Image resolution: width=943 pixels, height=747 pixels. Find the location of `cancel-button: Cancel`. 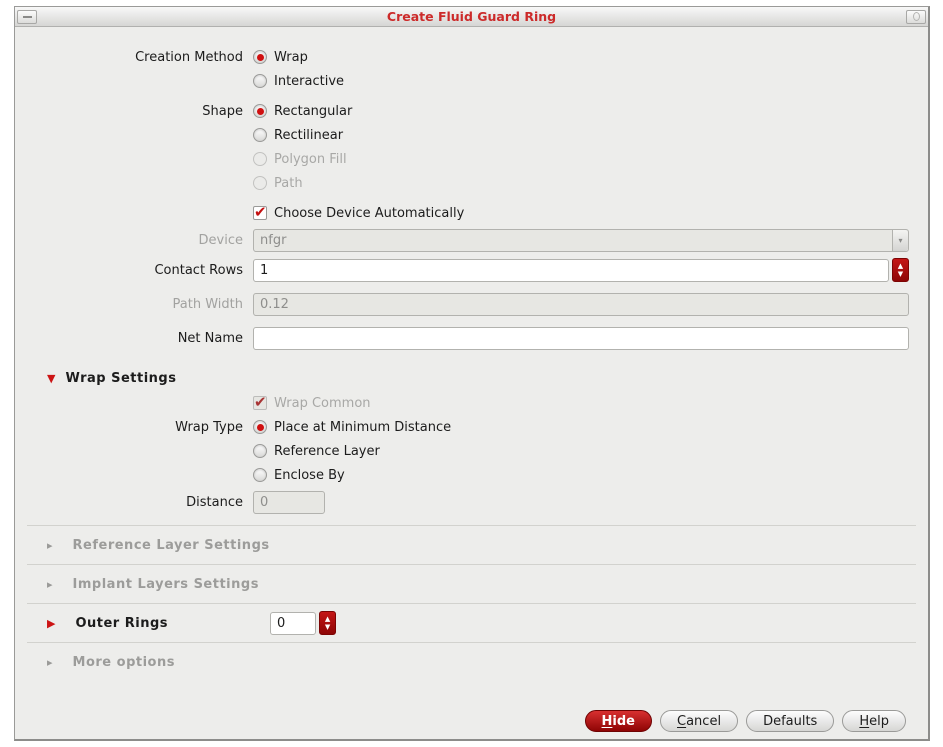

cancel-button: Cancel is located at coordinates (699, 721).